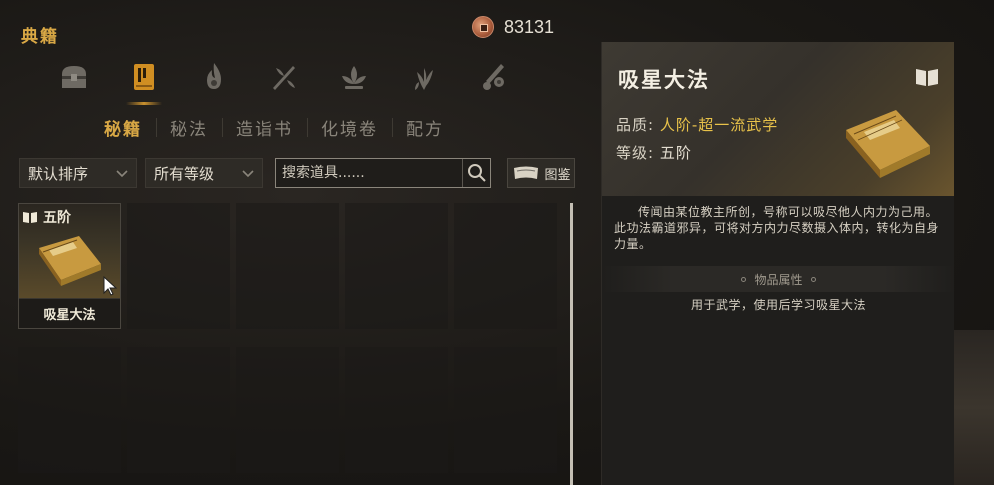 This screenshot has width=994, height=485. I want to click on category-crossed-weapon-icon, so click(284, 77).